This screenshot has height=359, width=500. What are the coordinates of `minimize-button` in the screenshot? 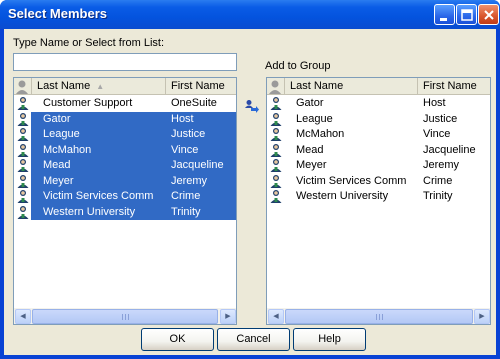 It's located at (444, 14).